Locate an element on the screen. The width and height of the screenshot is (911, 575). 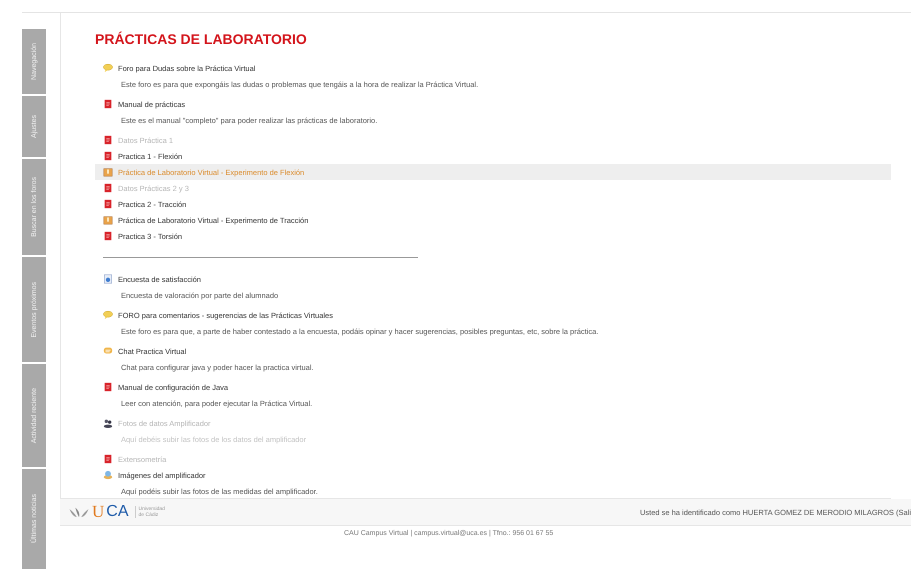
section-title: PRÁCTICAS DE LABORATORIO is located at coordinates (201, 39).